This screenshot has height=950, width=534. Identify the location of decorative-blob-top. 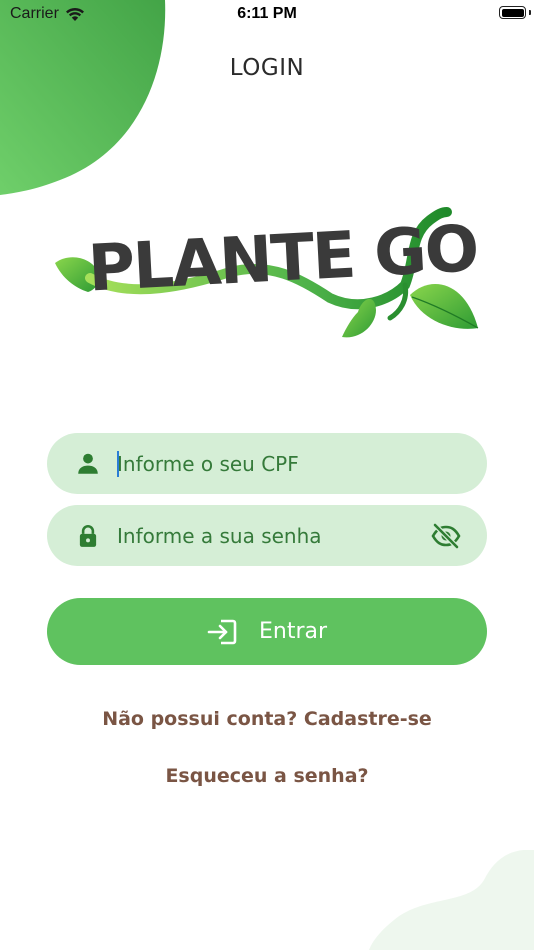
(85, 100).